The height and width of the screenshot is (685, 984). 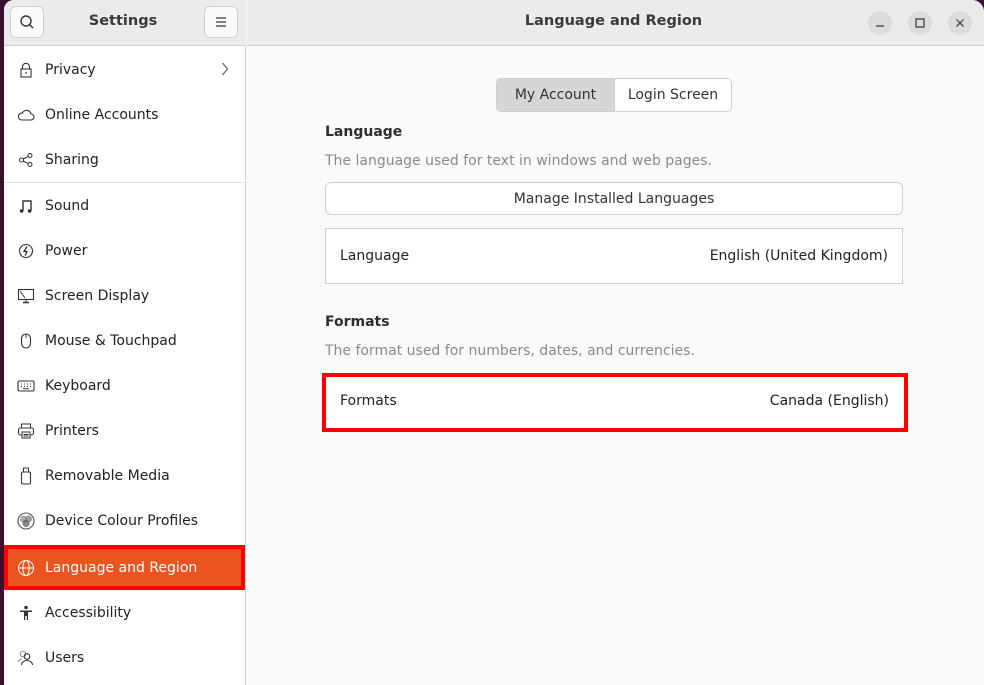 What do you see at coordinates (556, 95) in the screenshot?
I see `tab-my-account: My Account` at bounding box center [556, 95].